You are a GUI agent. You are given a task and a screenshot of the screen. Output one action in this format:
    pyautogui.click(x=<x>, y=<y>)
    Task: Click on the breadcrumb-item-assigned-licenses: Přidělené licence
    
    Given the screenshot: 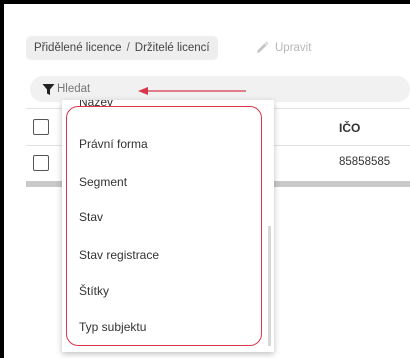 What is the action you would take?
    pyautogui.click(x=78, y=48)
    